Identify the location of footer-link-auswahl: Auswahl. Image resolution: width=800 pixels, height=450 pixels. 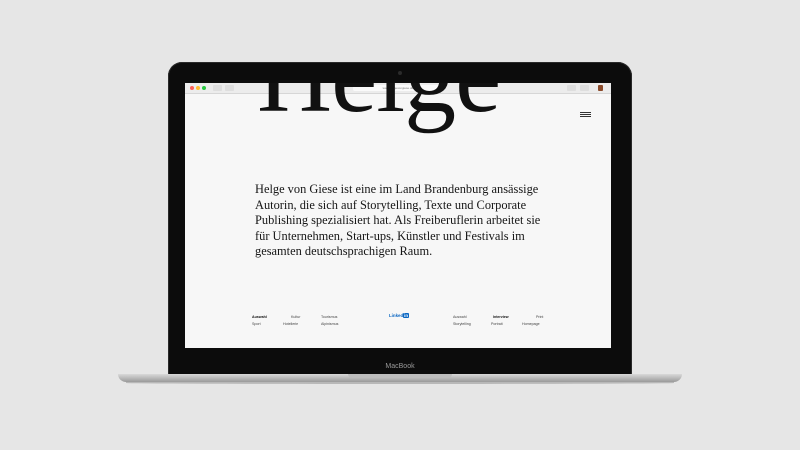
(259, 317).